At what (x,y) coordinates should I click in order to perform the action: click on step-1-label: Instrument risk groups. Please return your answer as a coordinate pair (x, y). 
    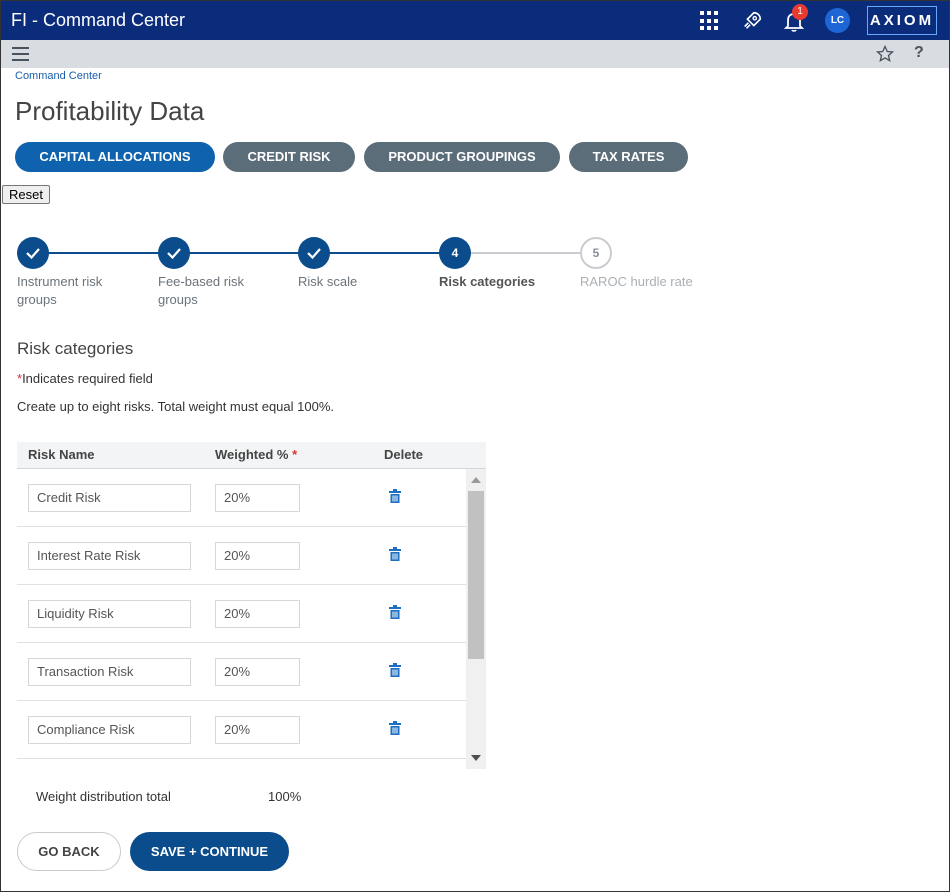
    Looking at the image, I should click on (60, 290).